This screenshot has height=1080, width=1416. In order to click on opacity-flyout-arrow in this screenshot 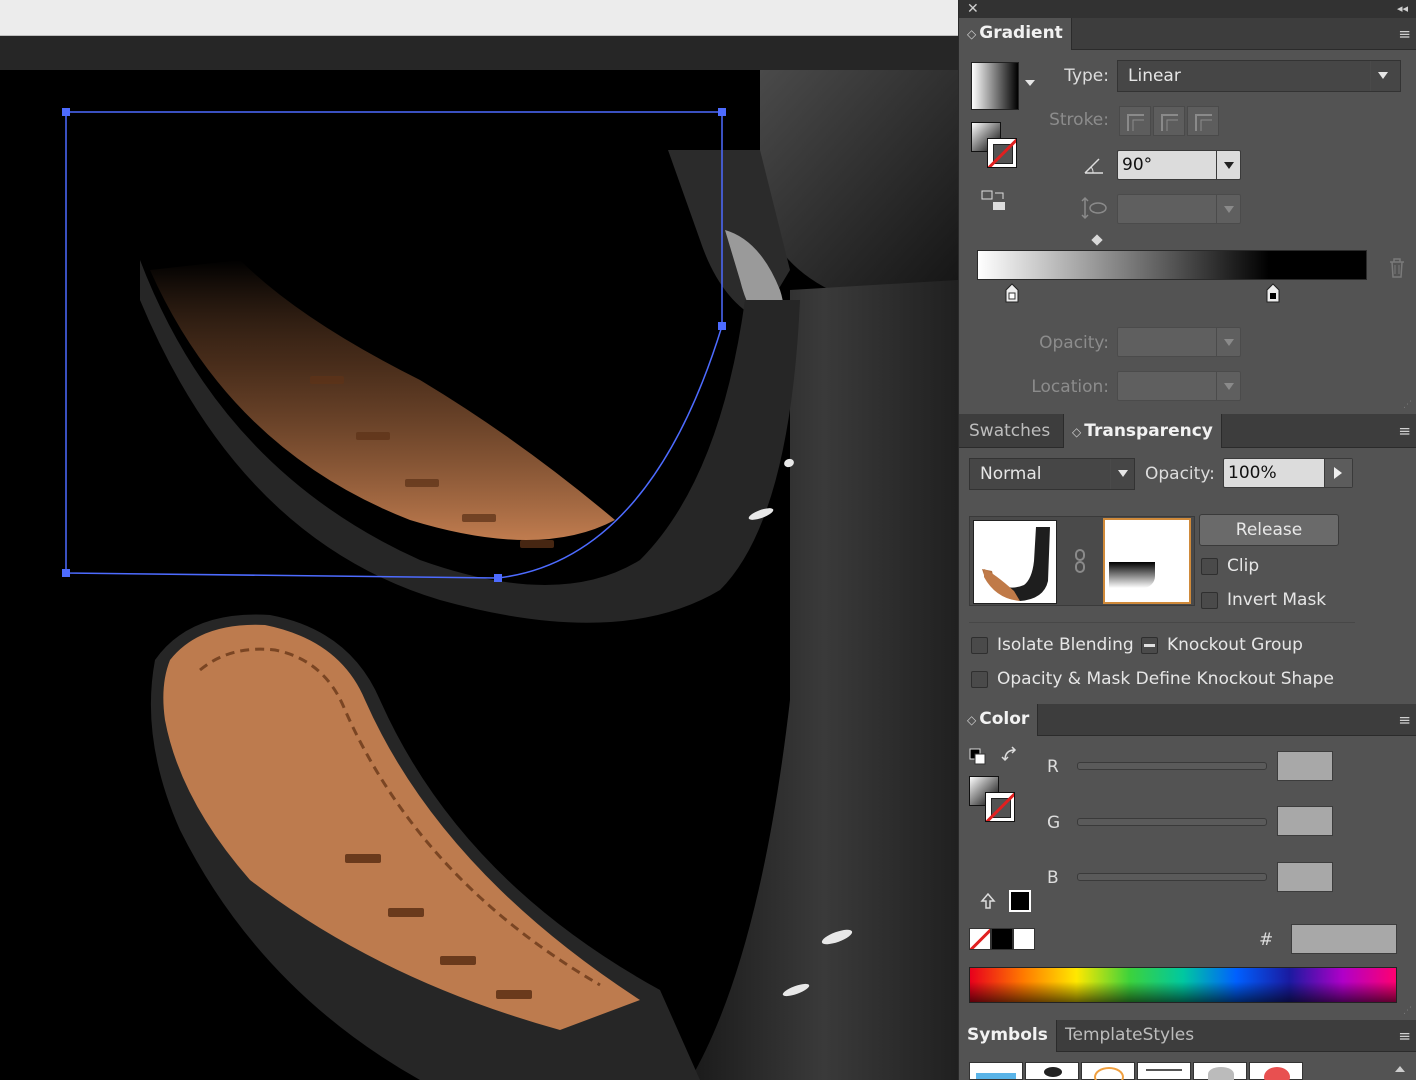, I will do `click(1338, 473)`.